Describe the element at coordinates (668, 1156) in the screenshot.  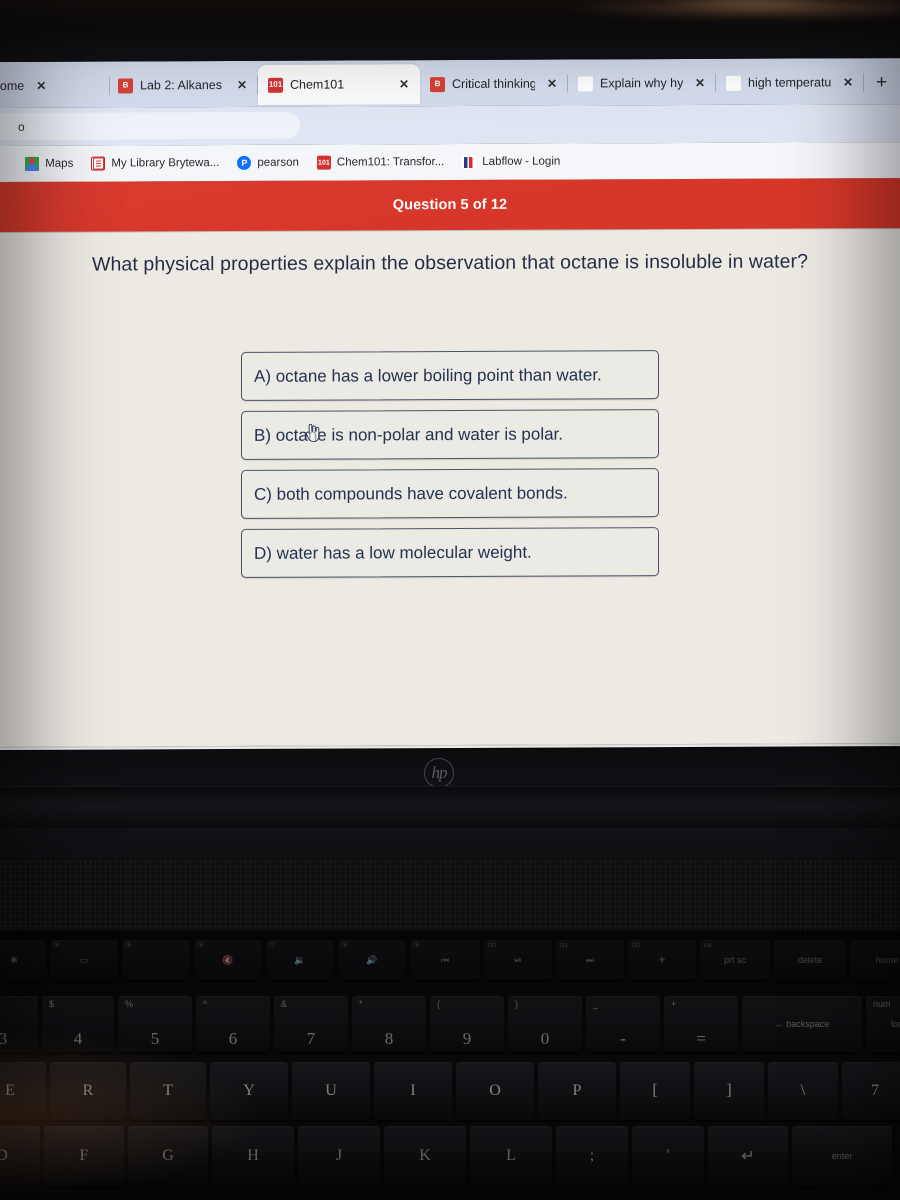
I see `key-sym: '` at that location.